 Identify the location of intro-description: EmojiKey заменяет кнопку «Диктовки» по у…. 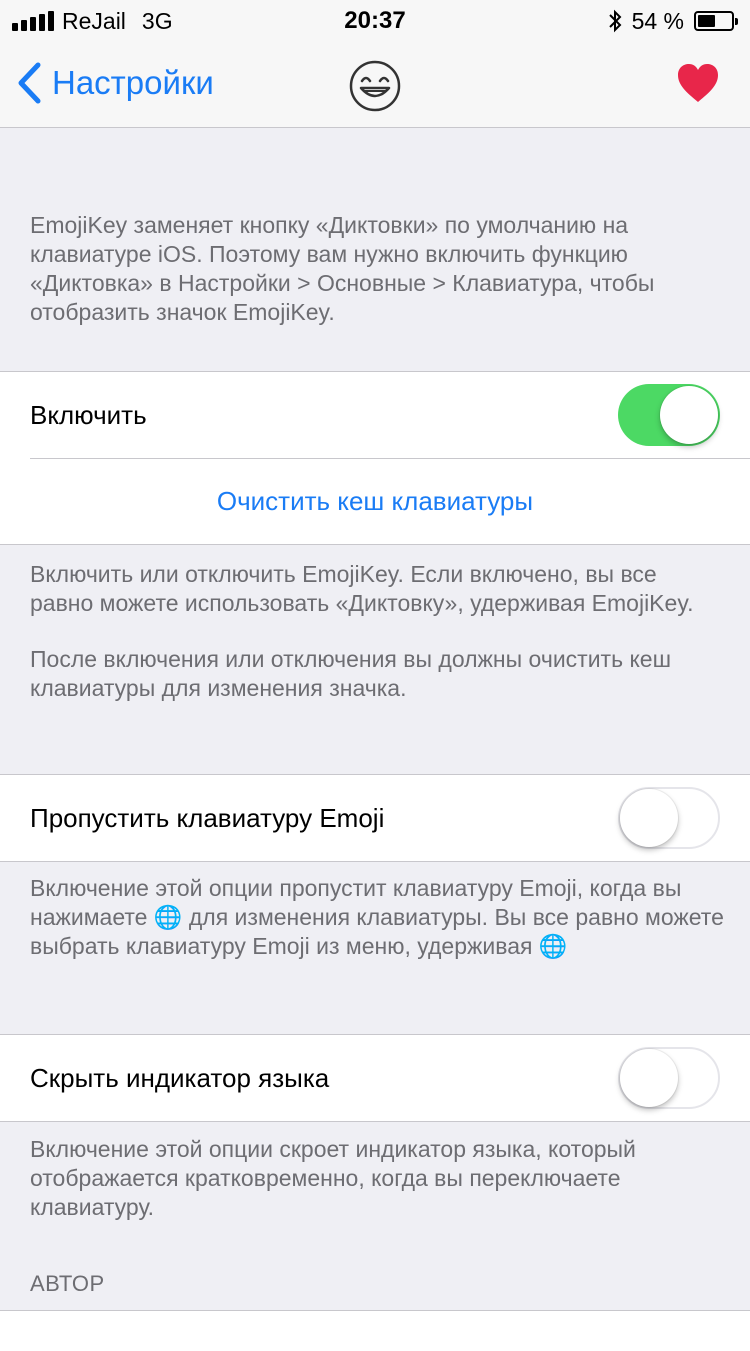
(342, 268).